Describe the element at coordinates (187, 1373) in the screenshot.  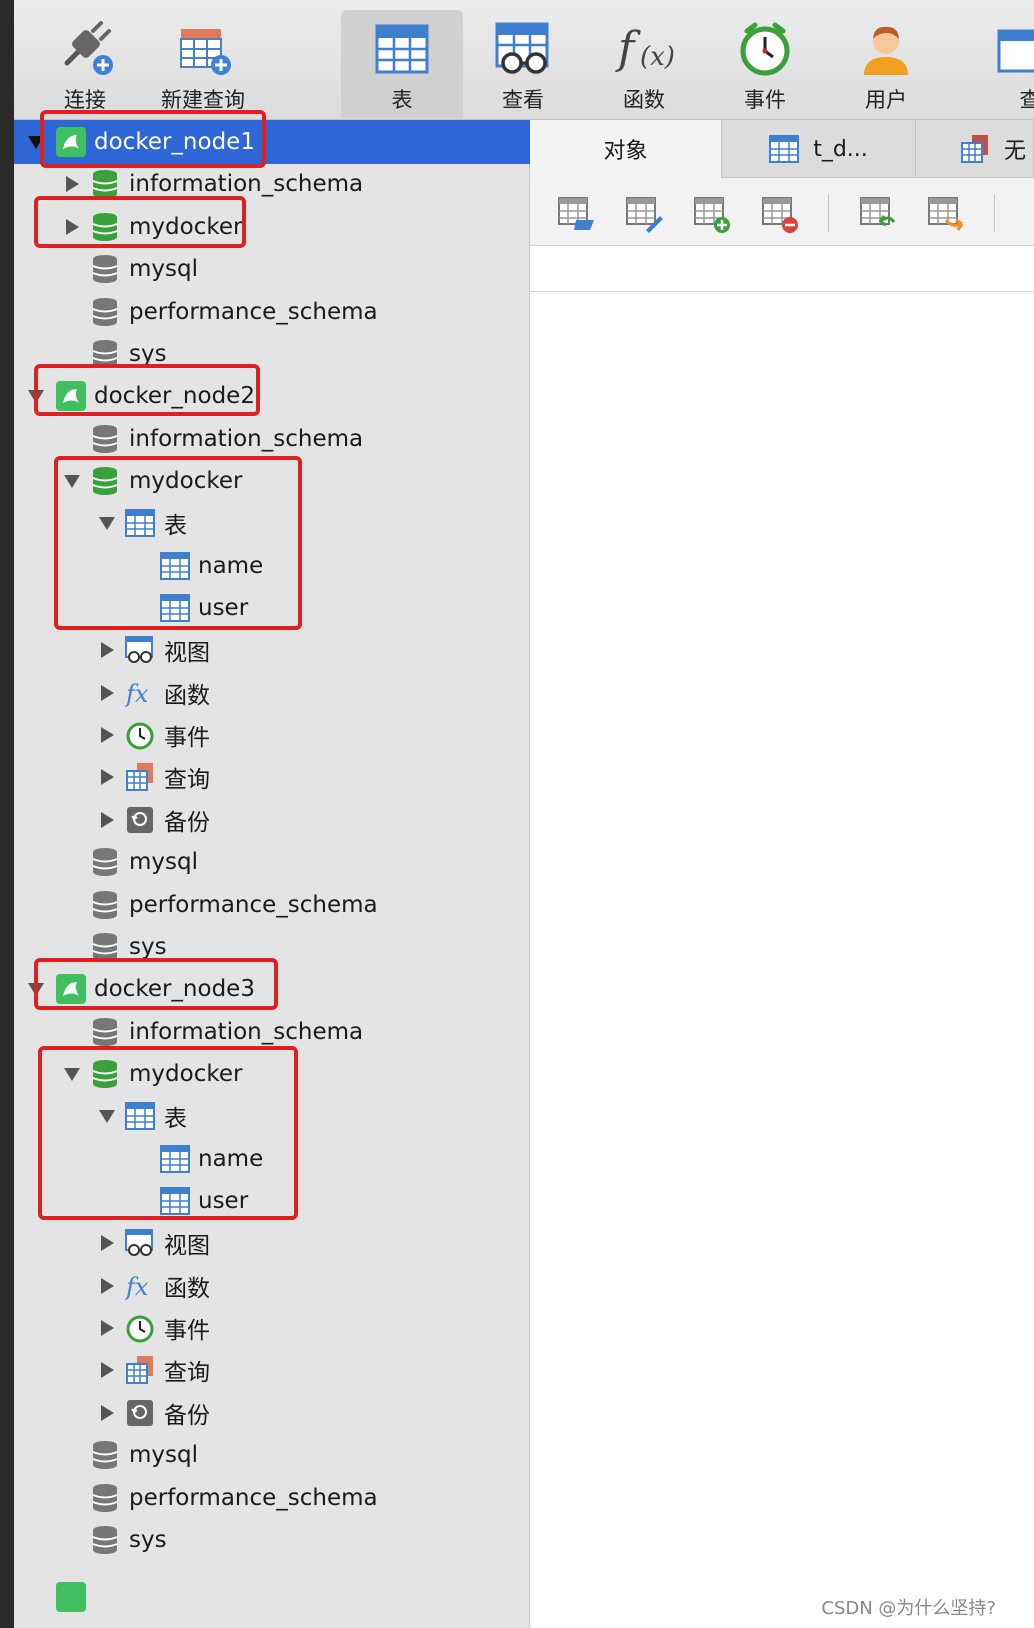
I see `folder-label: 查询` at that location.